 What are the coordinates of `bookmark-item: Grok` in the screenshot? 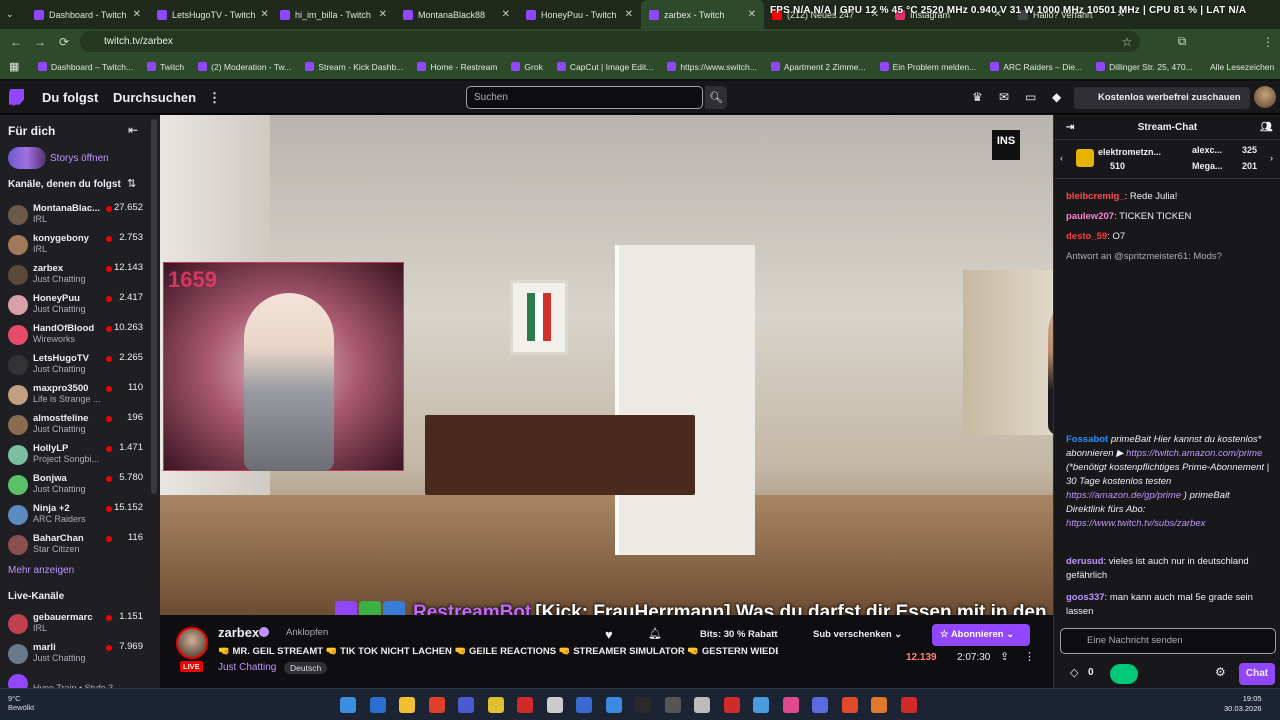 It's located at (527, 67).